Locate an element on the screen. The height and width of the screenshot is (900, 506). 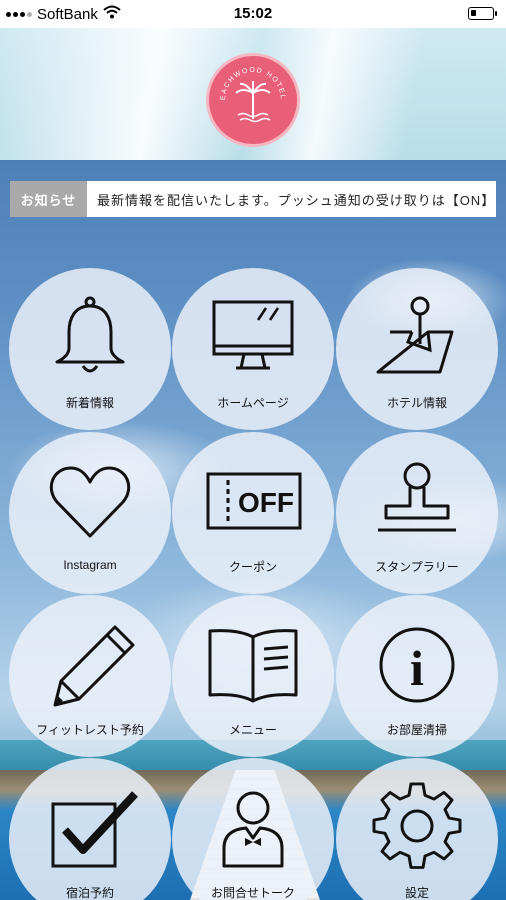
checkbox-icon is located at coordinates (94, 829).